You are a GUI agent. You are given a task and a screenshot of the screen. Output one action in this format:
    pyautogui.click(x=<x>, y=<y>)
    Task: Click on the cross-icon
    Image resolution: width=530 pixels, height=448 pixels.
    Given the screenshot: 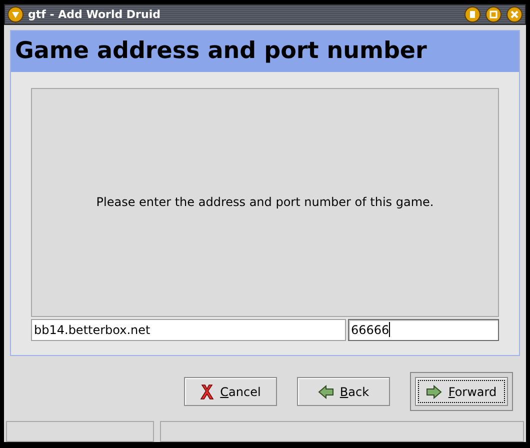 What is the action you would take?
    pyautogui.click(x=207, y=392)
    